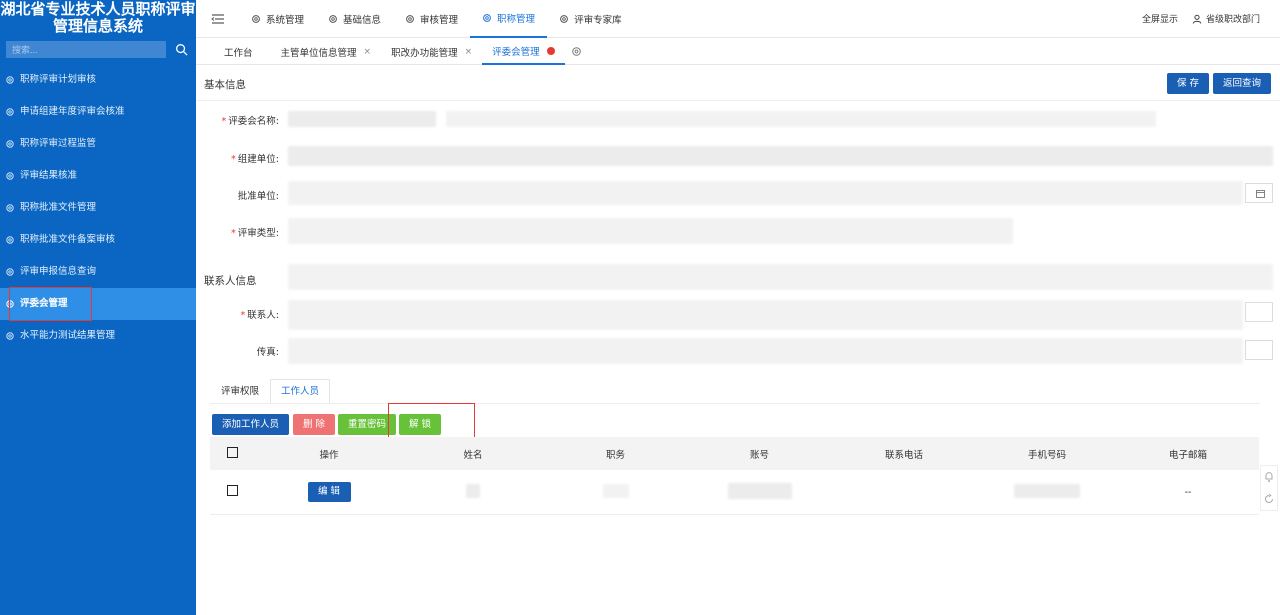 Image resolution: width=1280 pixels, height=615 pixels. I want to click on tab-unit-info: 主管单位信息管理 ×, so click(326, 52).